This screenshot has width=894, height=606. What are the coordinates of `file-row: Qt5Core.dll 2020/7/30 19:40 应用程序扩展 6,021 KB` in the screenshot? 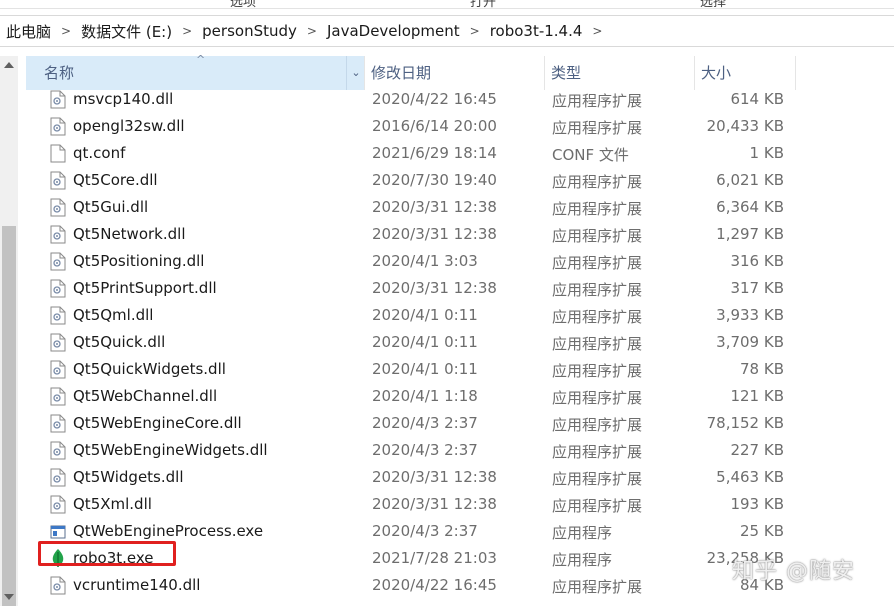 It's located at (411, 180).